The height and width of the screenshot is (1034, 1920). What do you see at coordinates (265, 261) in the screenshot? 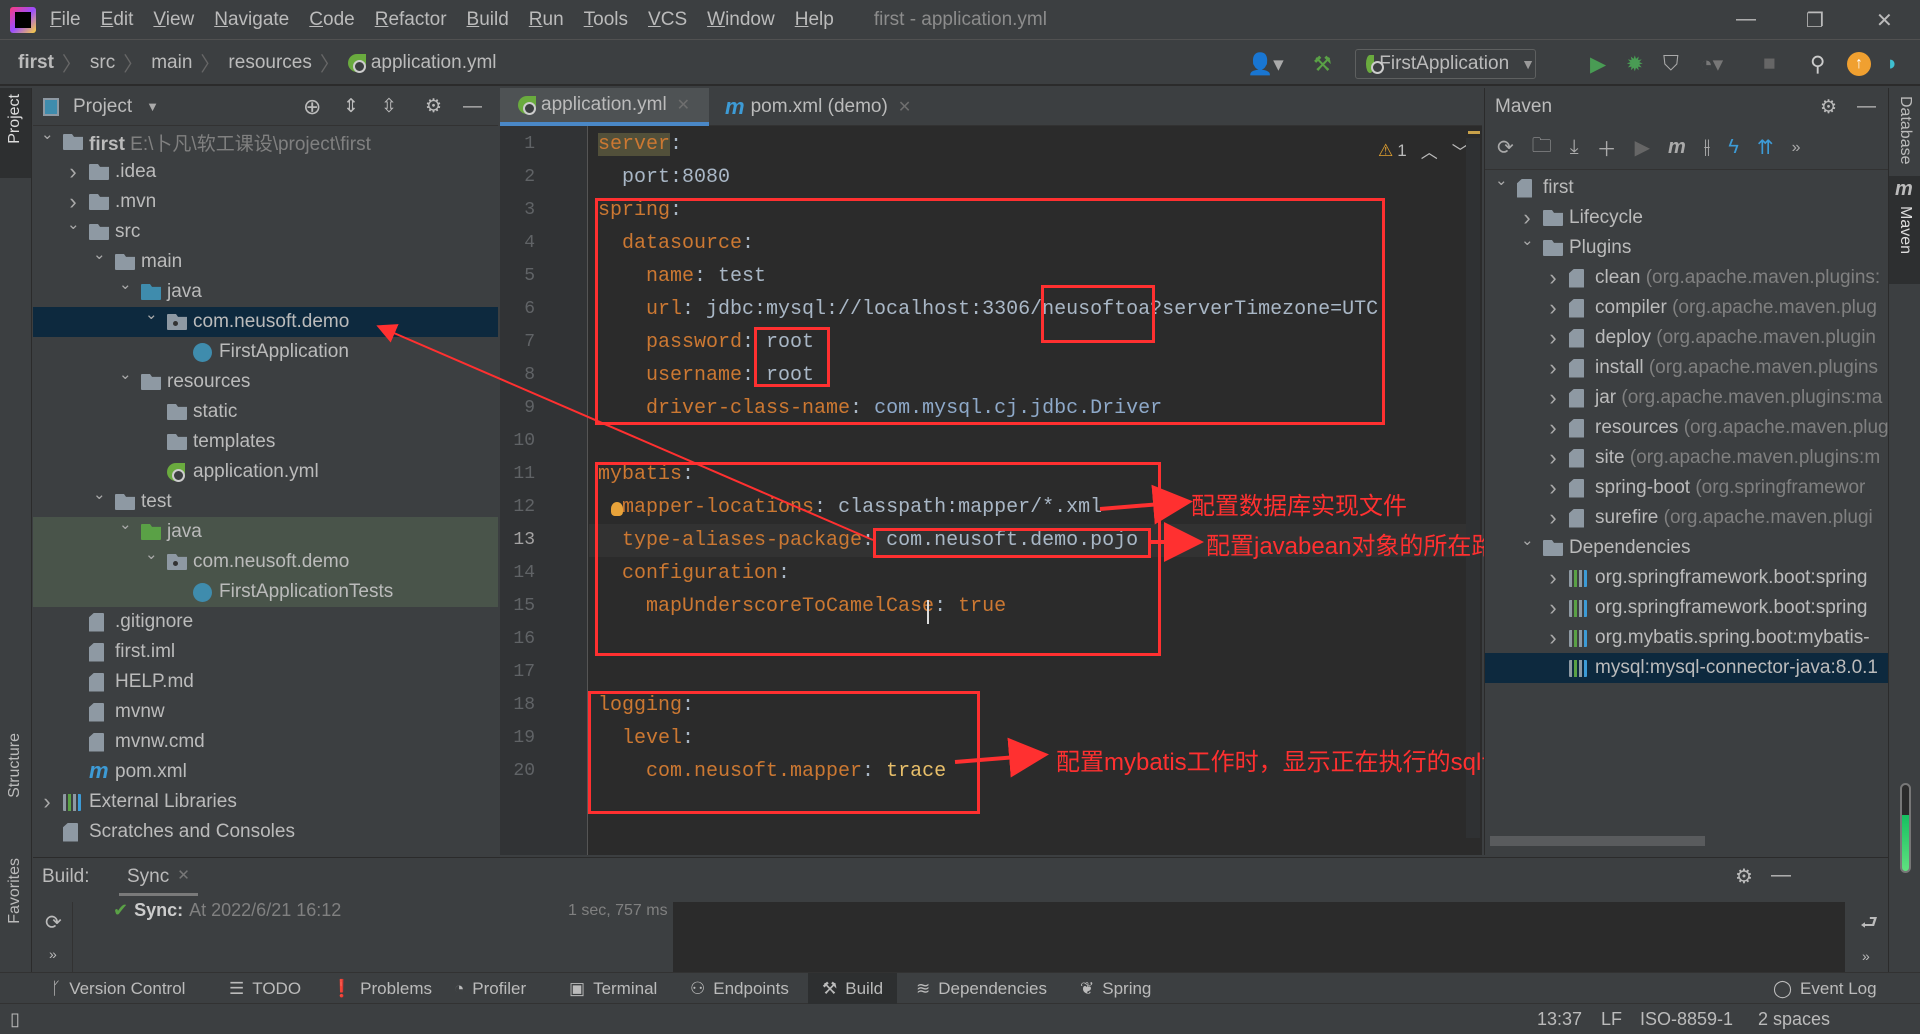
I see `tree-item: ⌄ main` at bounding box center [265, 261].